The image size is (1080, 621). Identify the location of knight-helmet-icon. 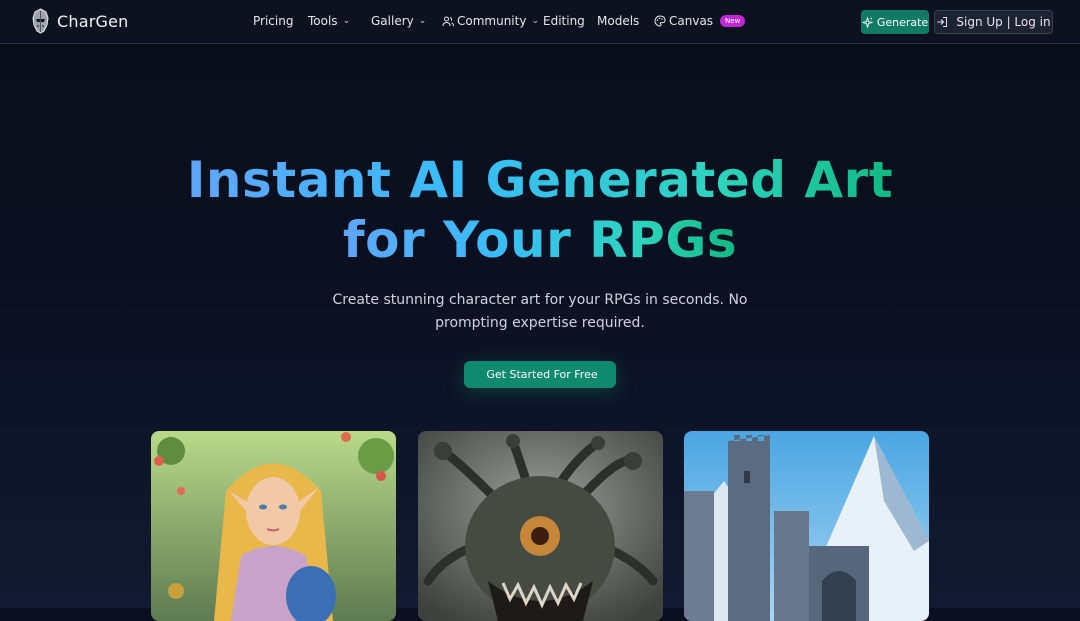
(40, 21).